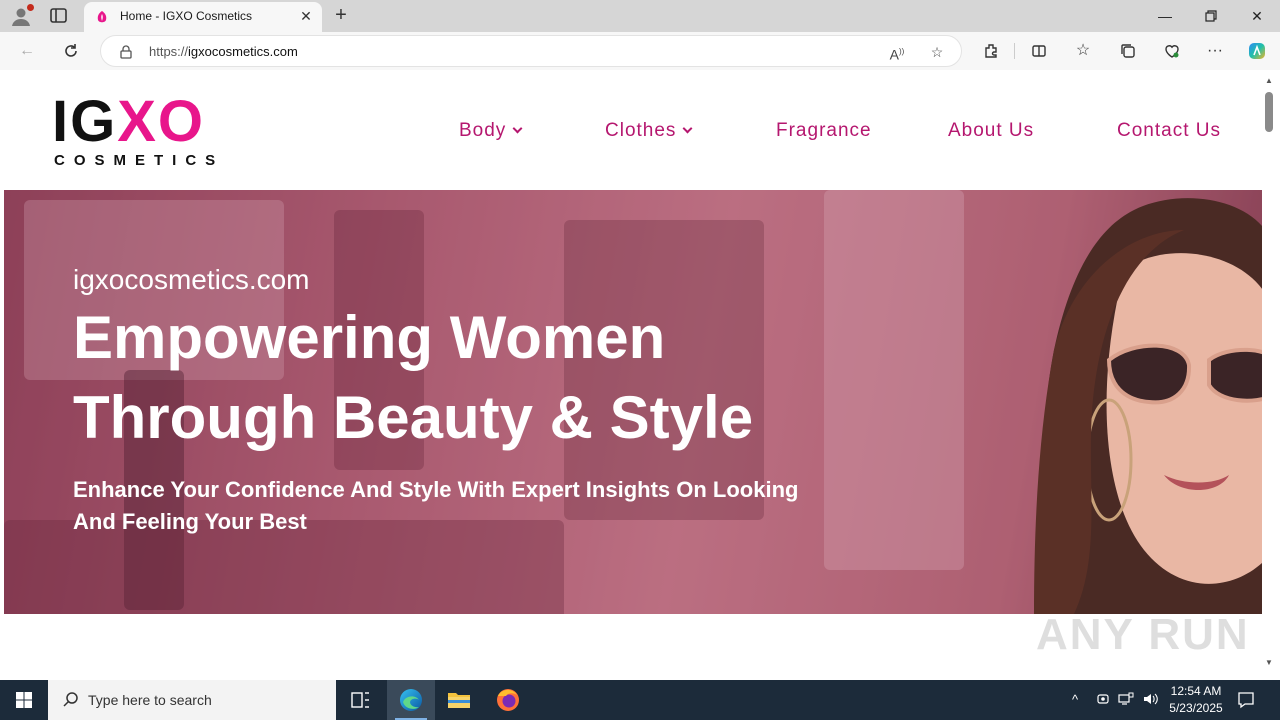 Image resolution: width=1280 pixels, height=725 pixels. Describe the element at coordinates (459, 700) in the screenshot. I see `file-explorer-icon` at that location.